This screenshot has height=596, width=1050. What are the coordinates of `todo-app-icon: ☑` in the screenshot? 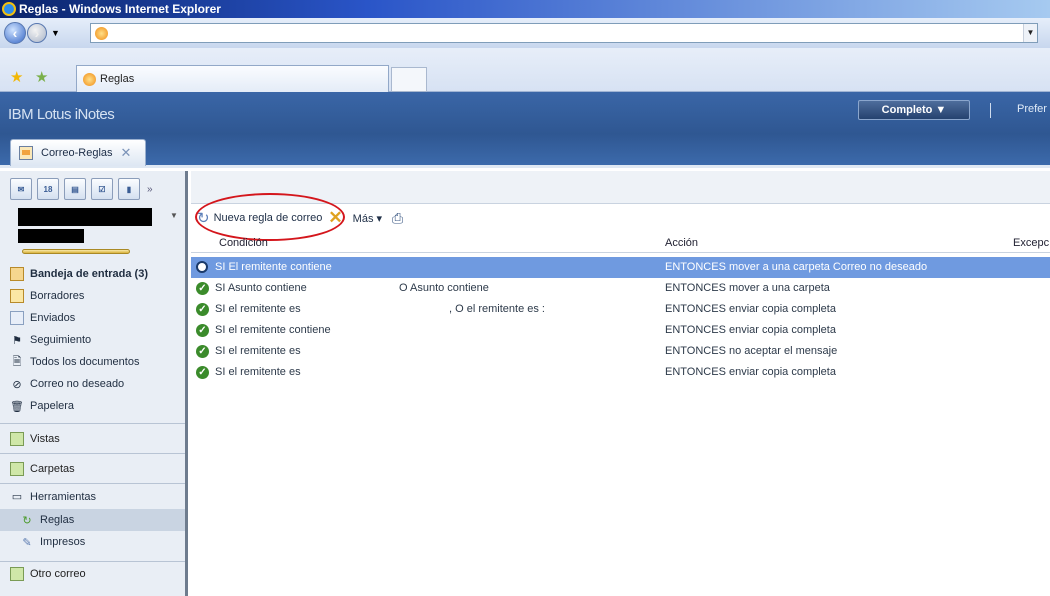 It's located at (102, 189).